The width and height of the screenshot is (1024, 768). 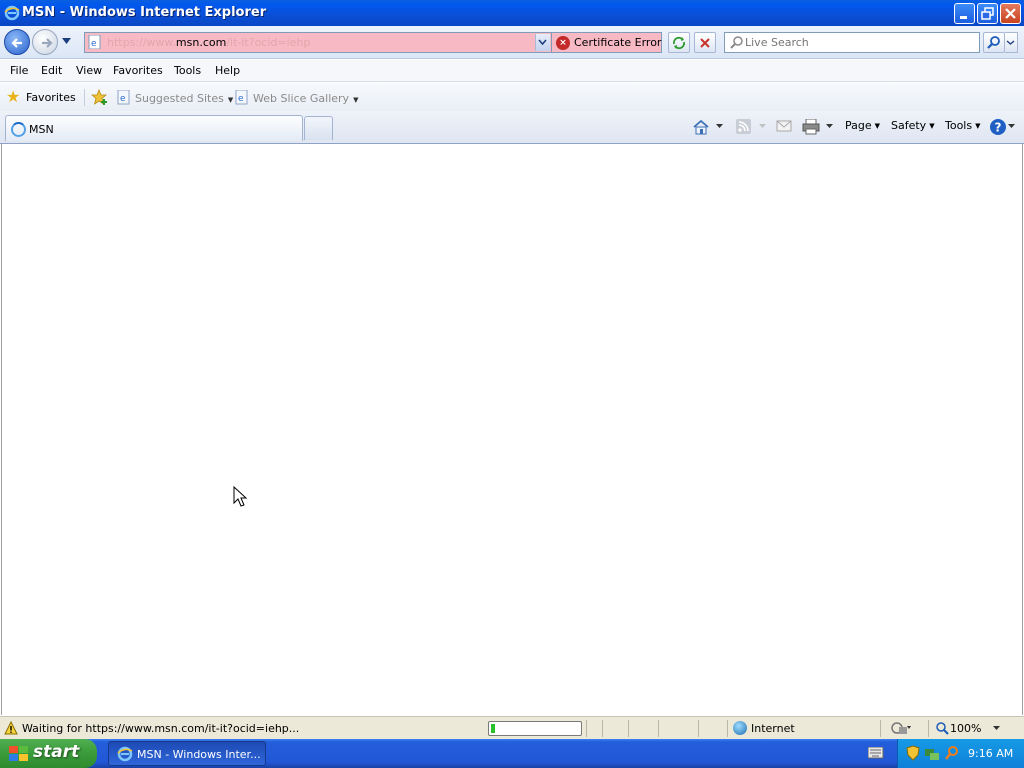 What do you see at coordinates (66, 41) in the screenshot?
I see `recent-pages-dropdown-icon` at bounding box center [66, 41].